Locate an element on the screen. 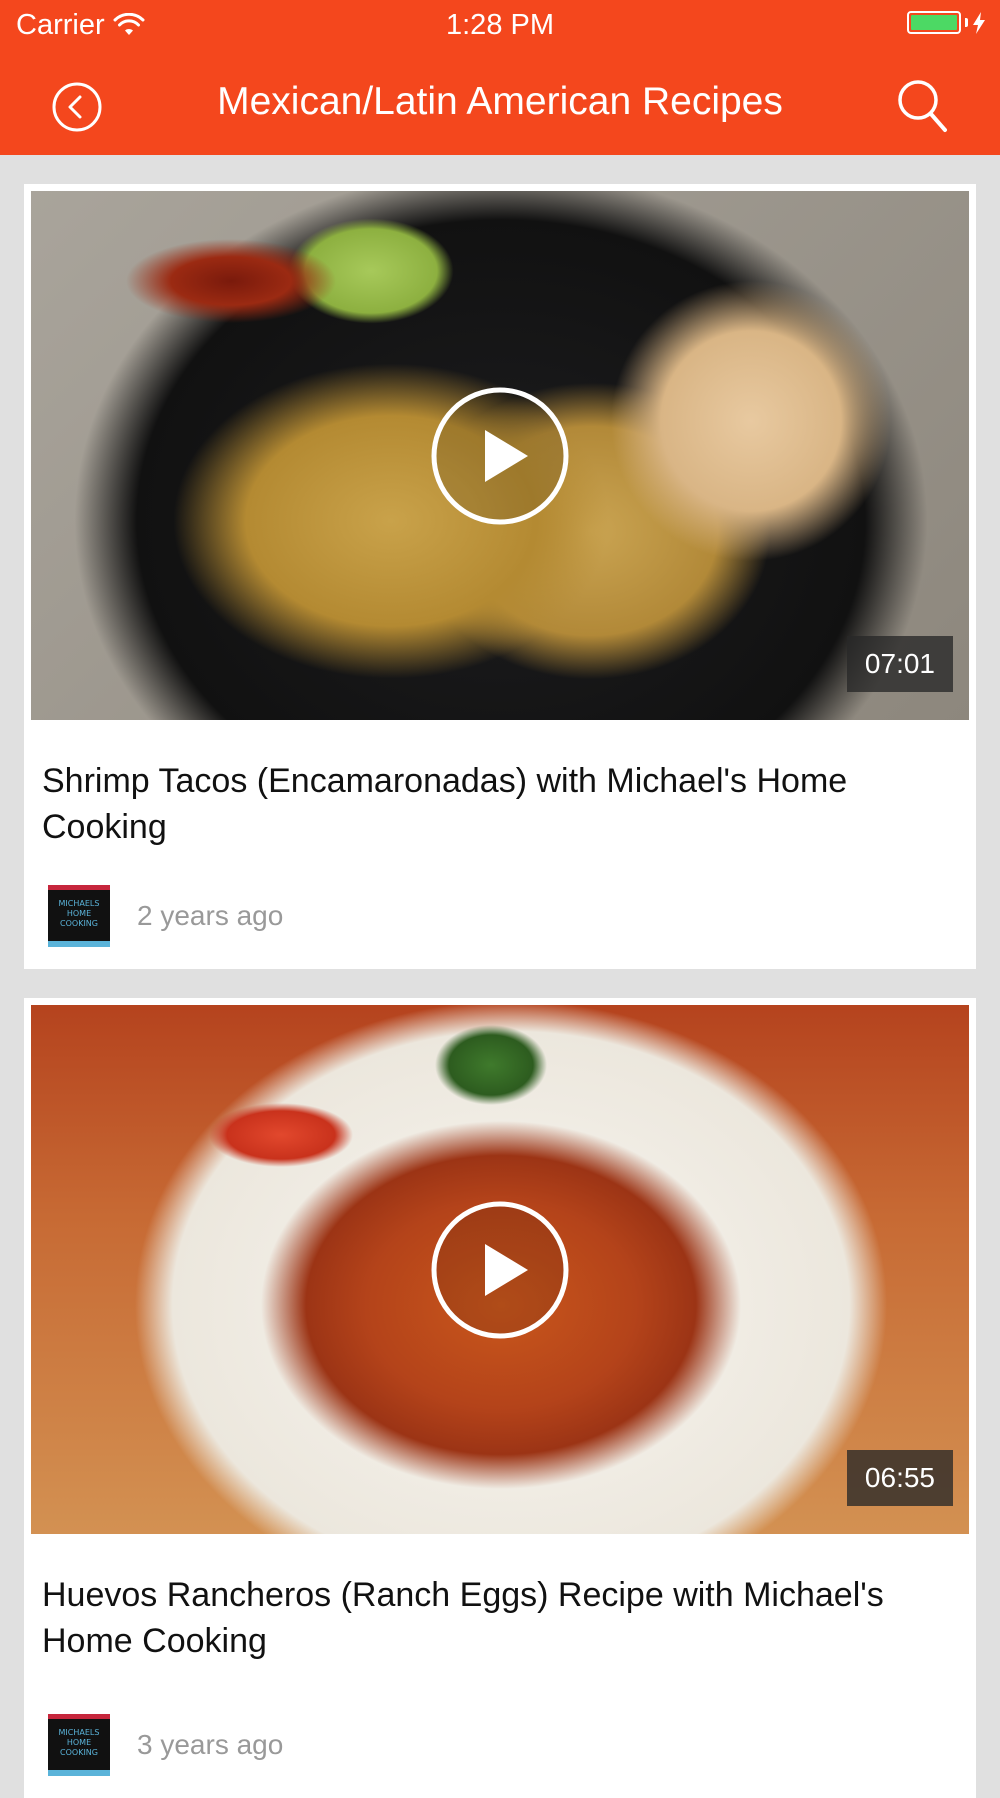 Image resolution: width=1000 pixels, height=1798 pixels. status-time: 1:28 PM is located at coordinates (500, 25).